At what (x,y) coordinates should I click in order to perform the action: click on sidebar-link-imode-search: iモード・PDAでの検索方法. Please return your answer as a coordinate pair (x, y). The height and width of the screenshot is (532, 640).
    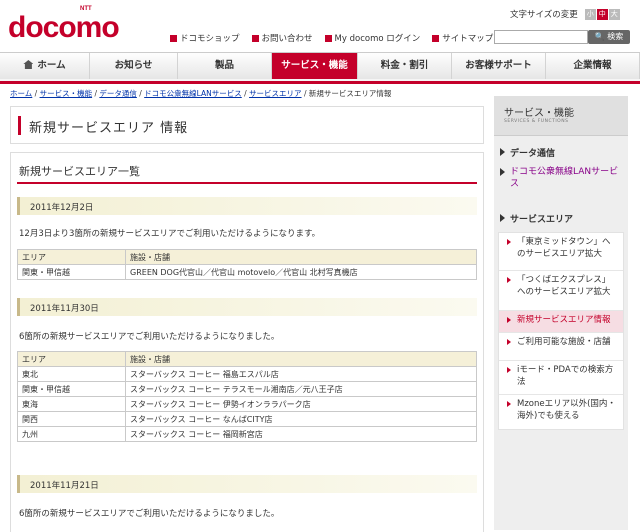
    Looking at the image, I should click on (561, 378).